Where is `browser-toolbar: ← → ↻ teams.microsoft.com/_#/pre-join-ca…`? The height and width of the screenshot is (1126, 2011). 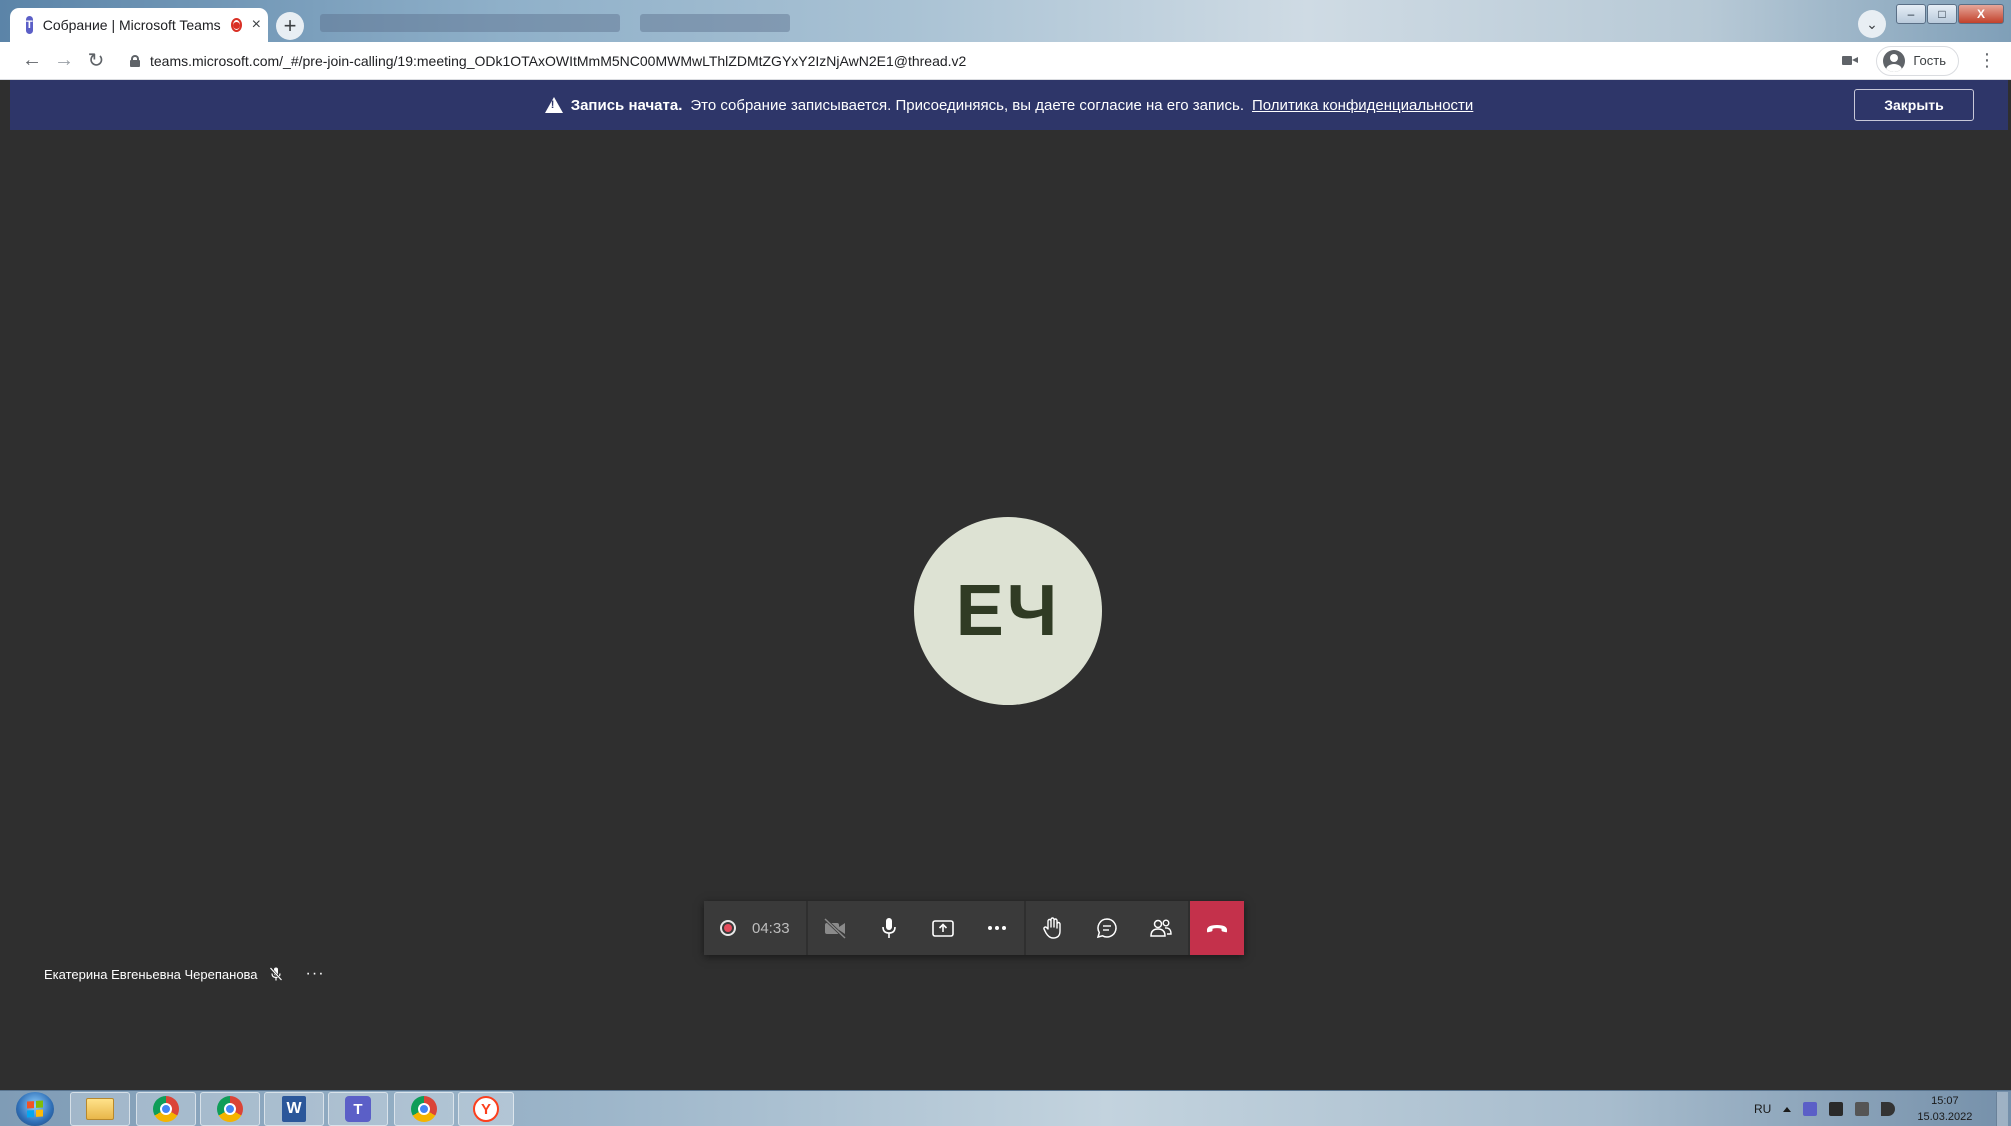
browser-toolbar: ← → ↻ teams.microsoft.com/_#/pre-join-ca… is located at coordinates (1005, 61).